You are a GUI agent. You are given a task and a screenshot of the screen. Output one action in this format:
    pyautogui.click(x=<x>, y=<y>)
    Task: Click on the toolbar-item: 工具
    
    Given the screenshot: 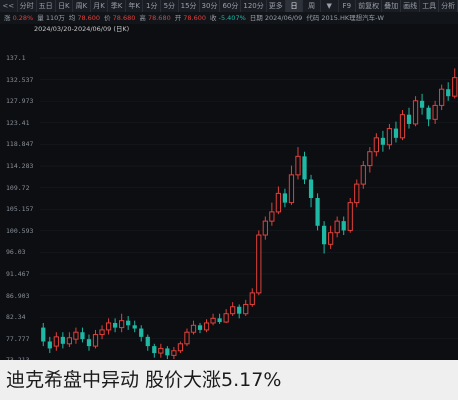 What is the action you would take?
    pyautogui.click(x=430, y=6)
    